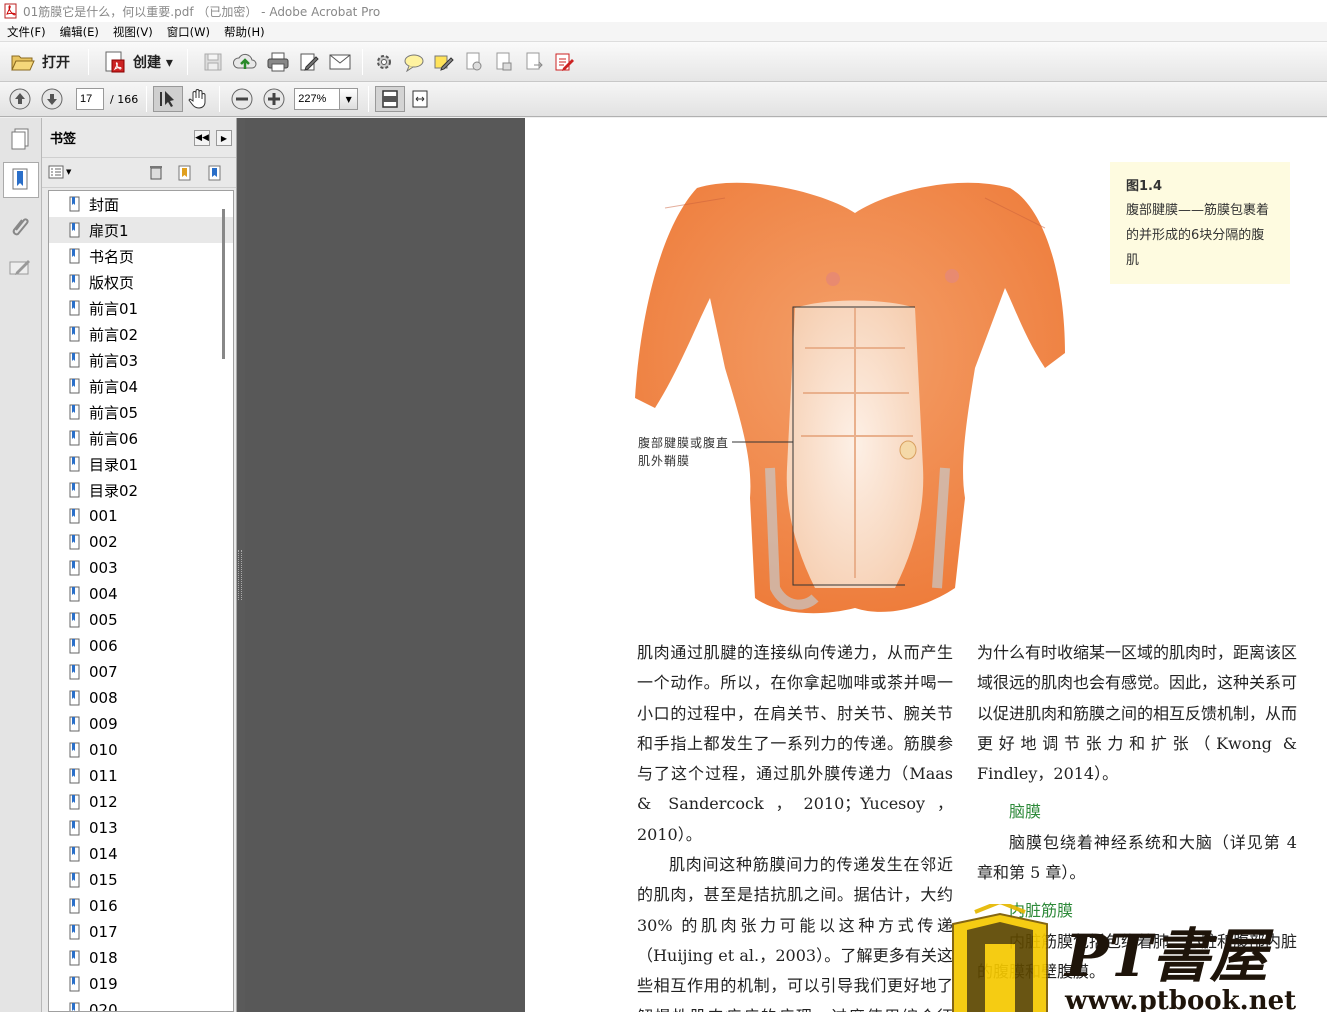 The width and height of the screenshot is (1327, 1012). Describe the element at coordinates (141, 438) in the screenshot. I see `bookmark-item: 前言06` at that location.